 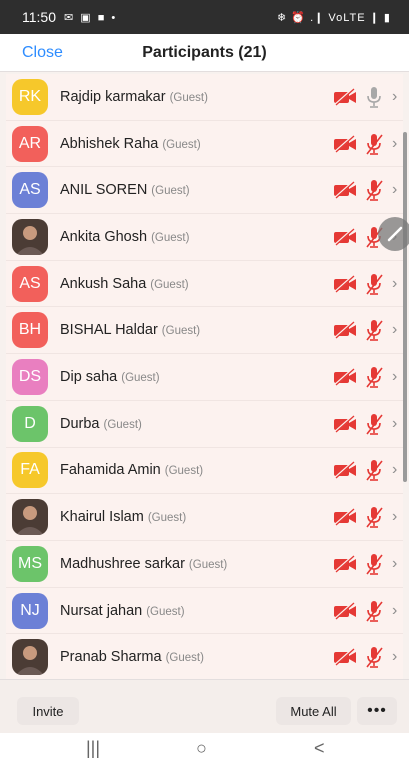 What do you see at coordinates (132, 657) in the screenshot?
I see `participant-name: Pranab Sharma (Guest)` at bounding box center [132, 657].